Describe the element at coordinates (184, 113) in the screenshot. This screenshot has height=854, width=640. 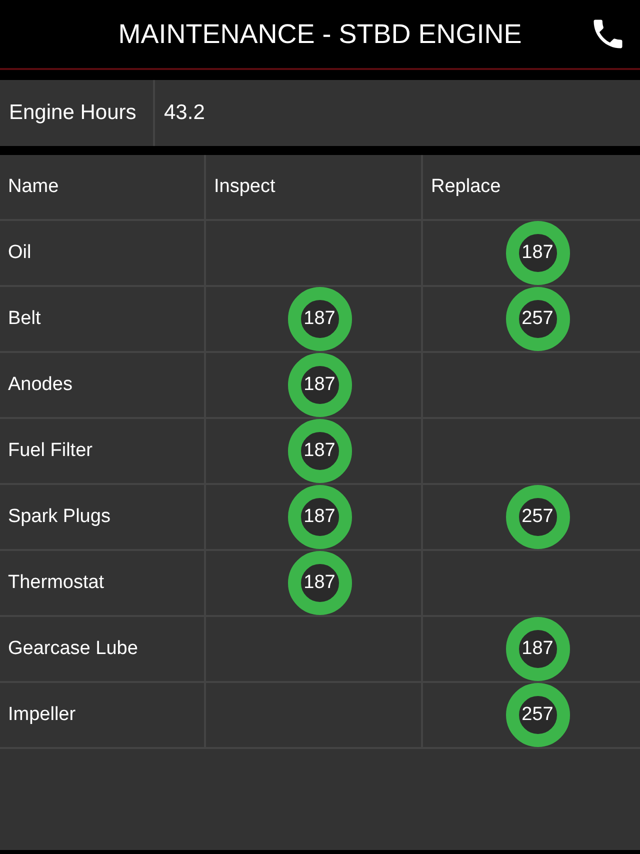
I see `engine-hours-value: 43.2` at that location.